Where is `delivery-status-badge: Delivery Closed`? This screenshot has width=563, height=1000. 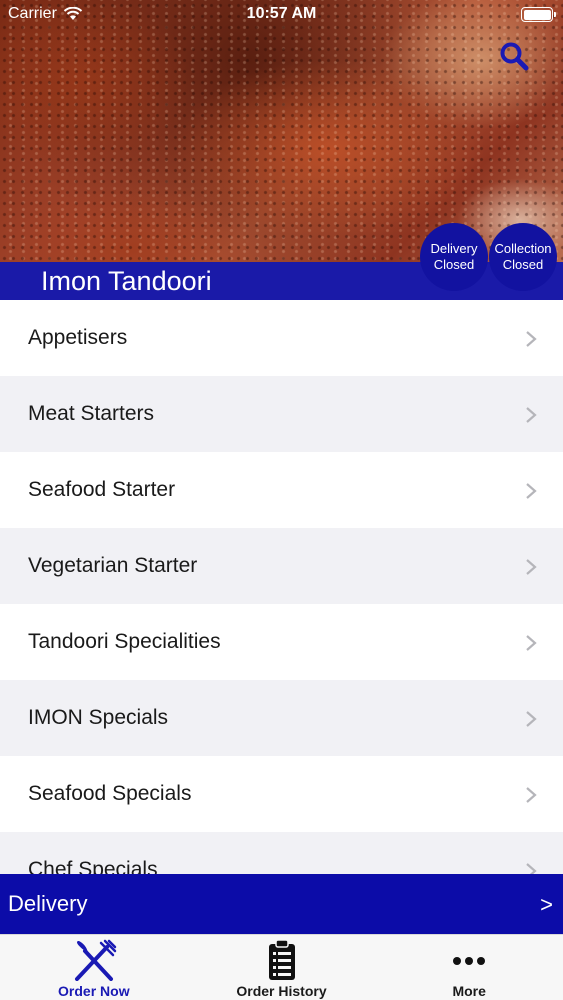
delivery-status-badge: Delivery Closed is located at coordinates (454, 257).